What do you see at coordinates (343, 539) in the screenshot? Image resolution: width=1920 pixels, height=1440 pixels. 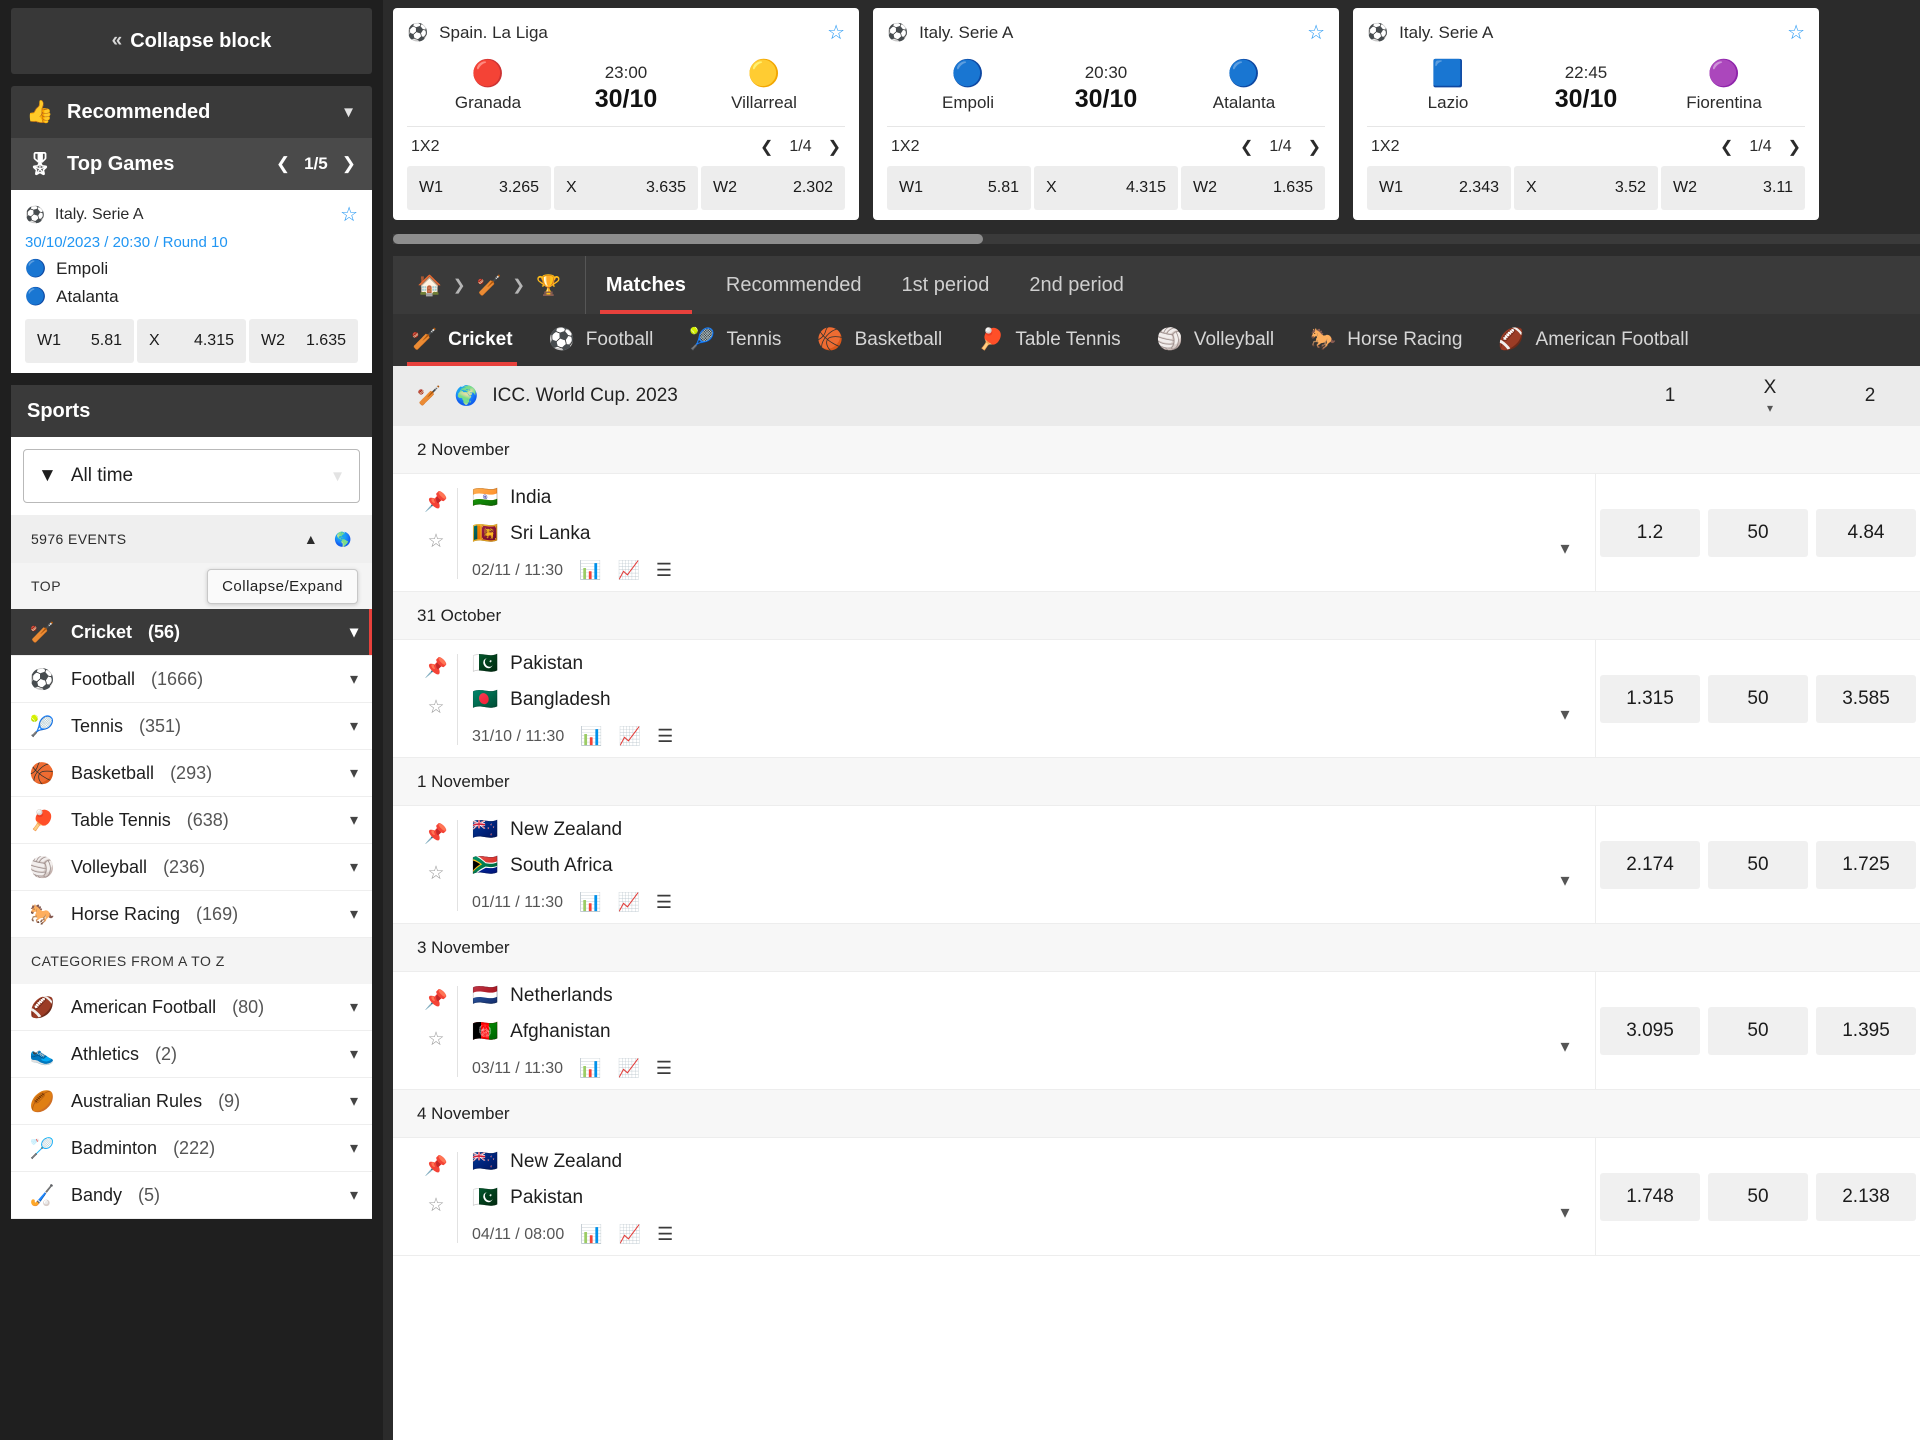 I see `globe-icon: 🌎` at bounding box center [343, 539].